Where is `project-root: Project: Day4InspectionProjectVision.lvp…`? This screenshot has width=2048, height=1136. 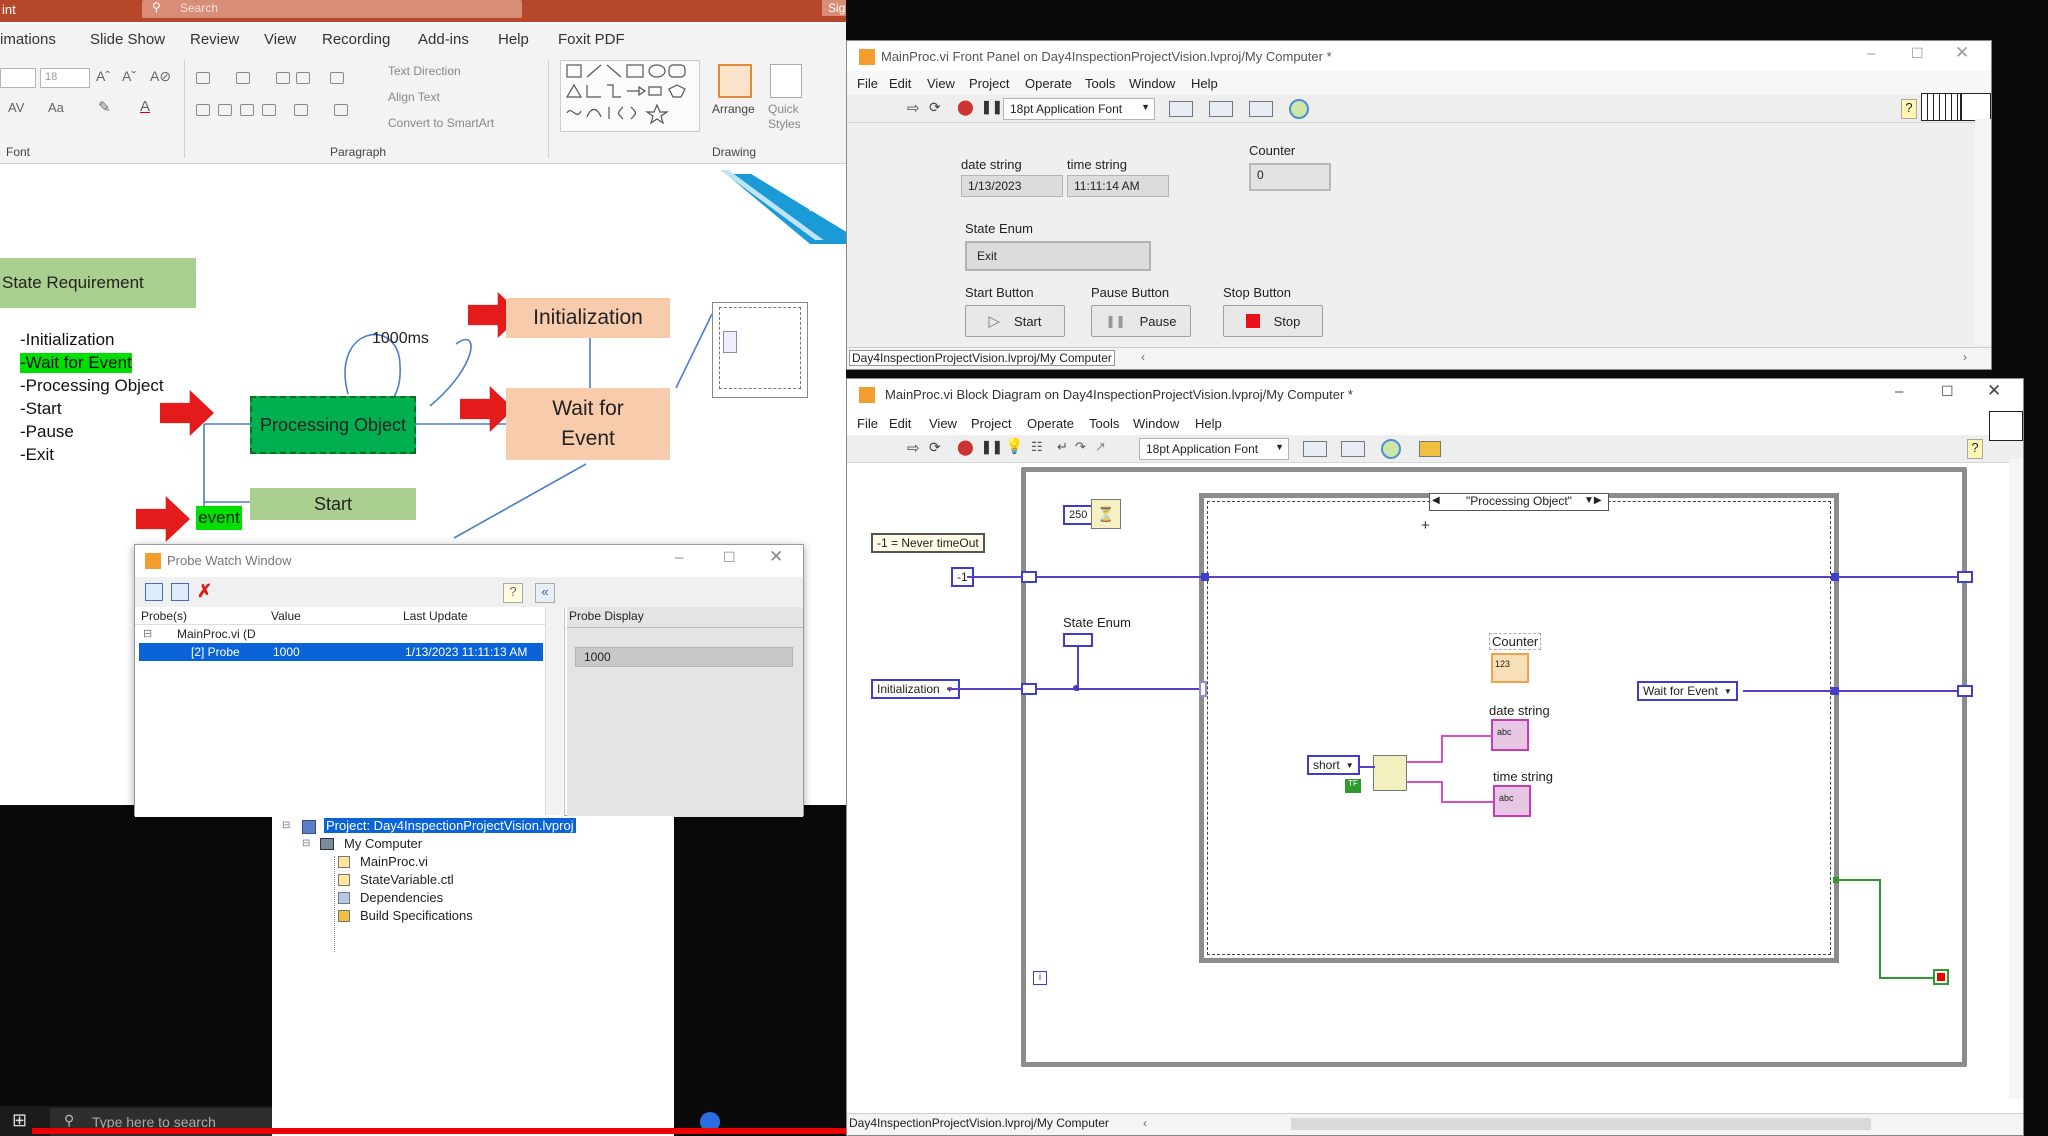 project-root: Project: Day4InspectionProjectVision.lvp… is located at coordinates (450, 825).